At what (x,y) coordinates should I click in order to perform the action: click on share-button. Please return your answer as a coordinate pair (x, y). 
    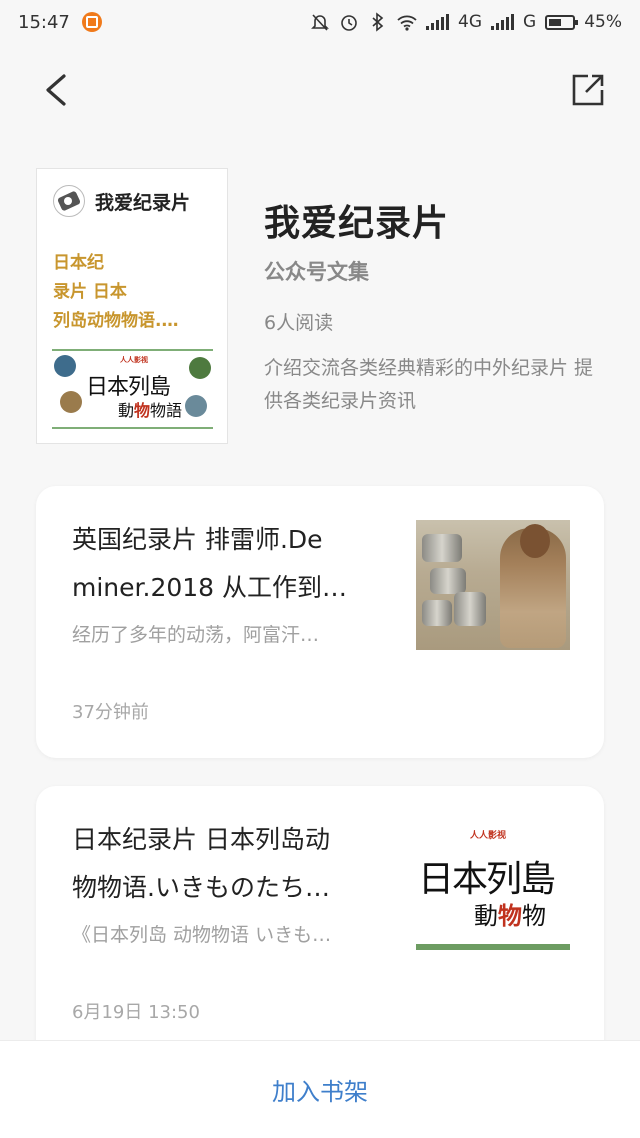
    Looking at the image, I should click on (588, 90).